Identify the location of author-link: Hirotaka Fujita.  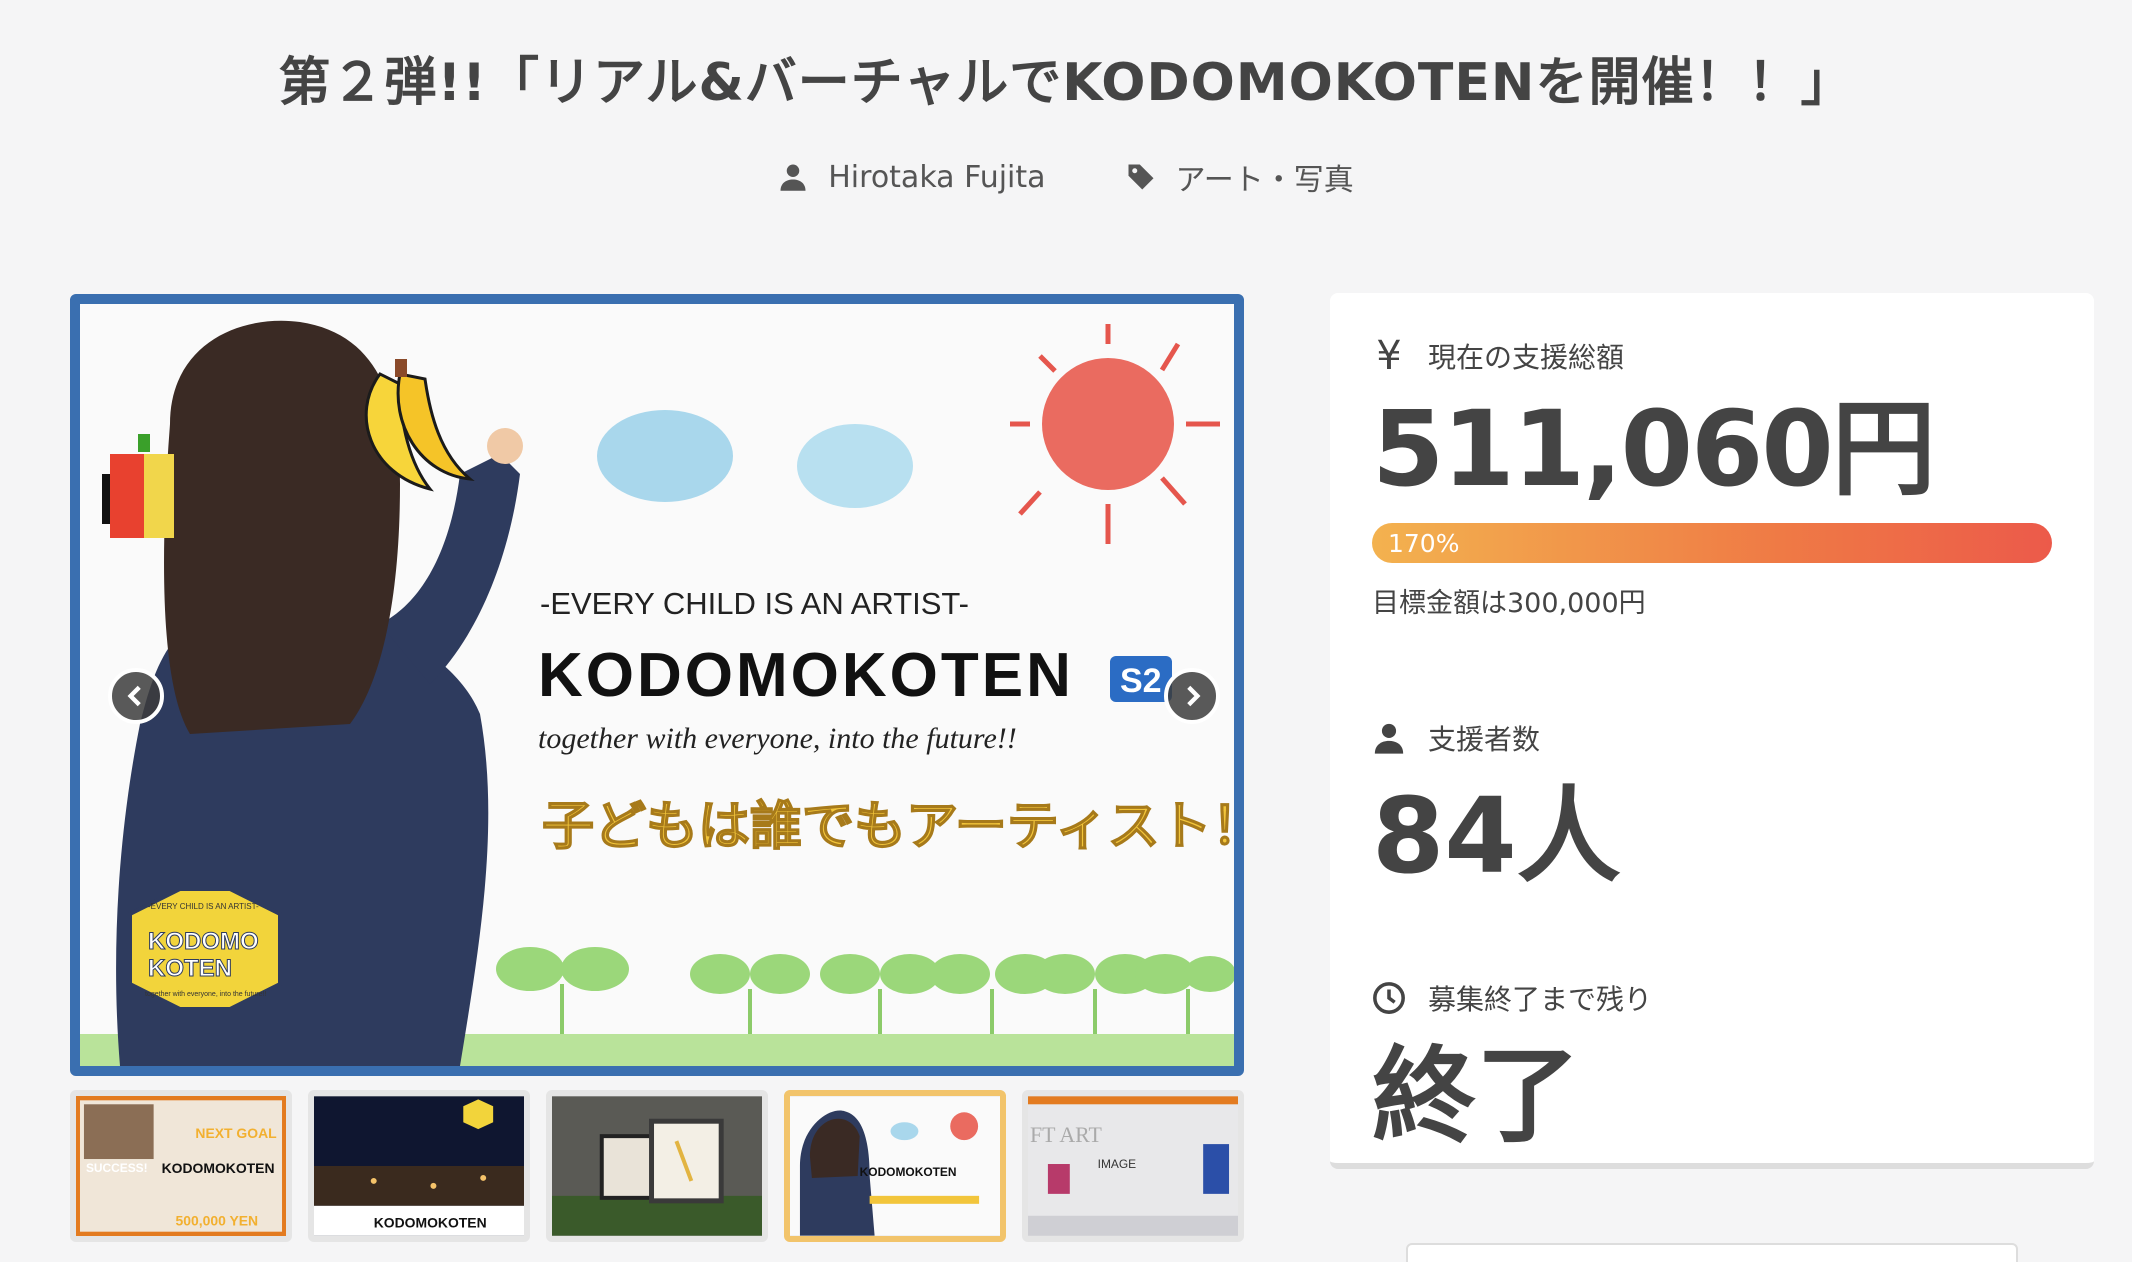
(912, 177).